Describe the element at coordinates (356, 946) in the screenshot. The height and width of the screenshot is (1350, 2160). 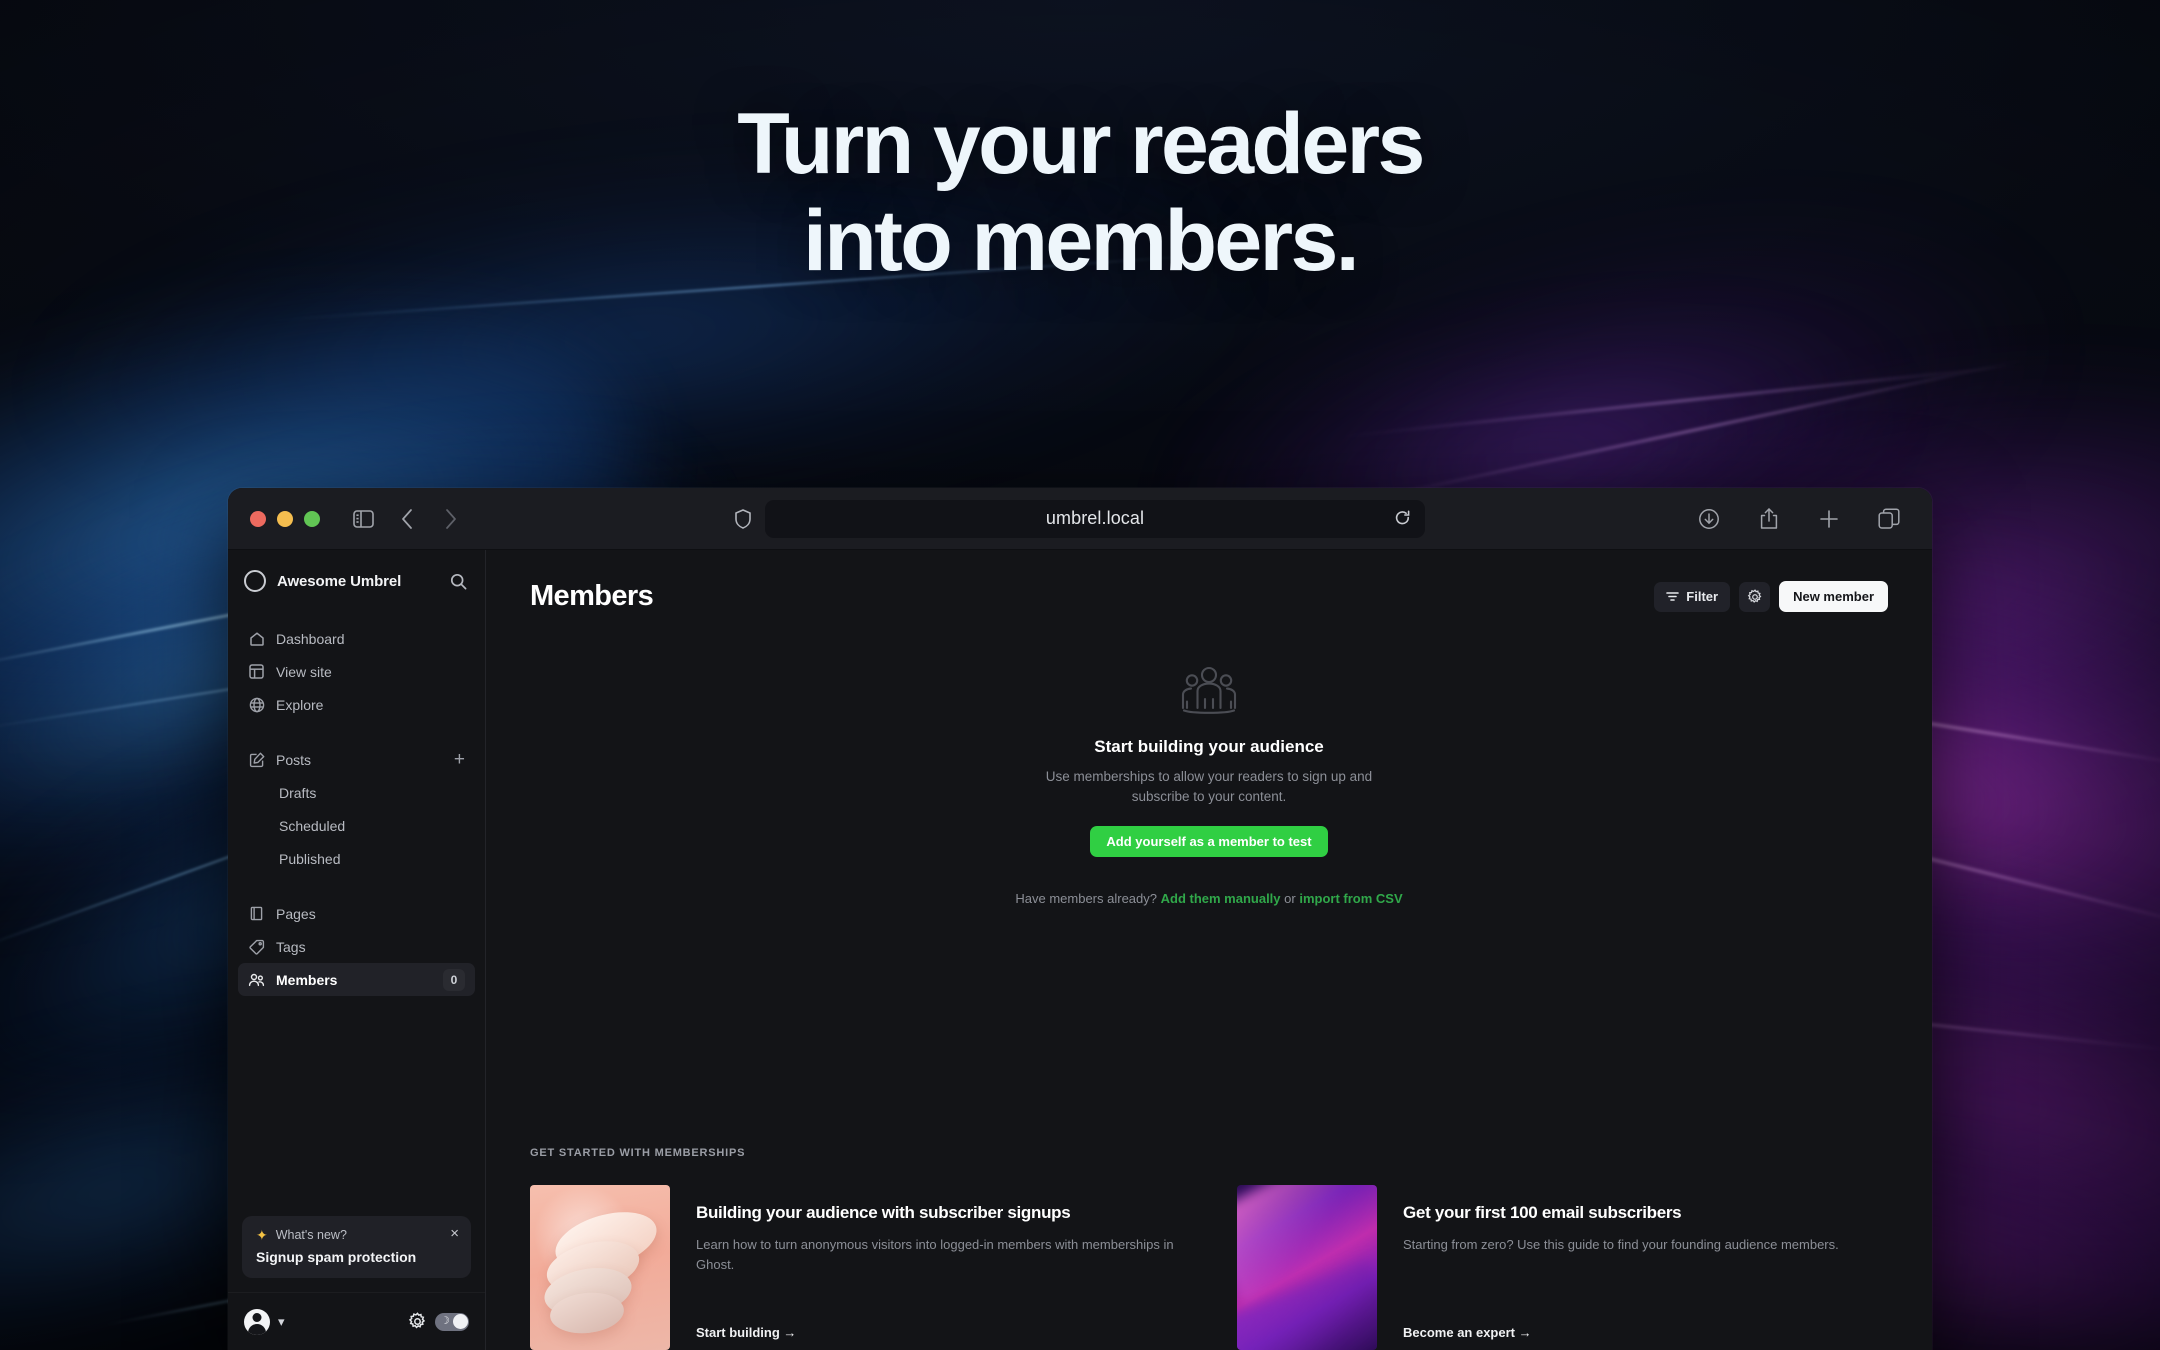
I see `sidebar-item-tags: Tags` at that location.